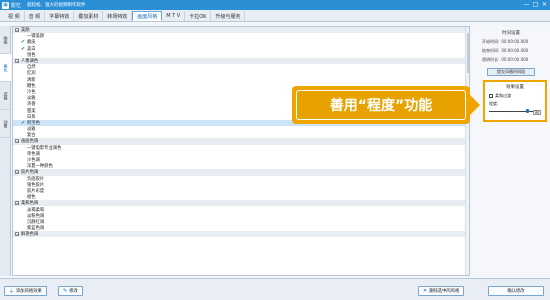  I want to click on main-tab-bar: 视 频音 频字幕特效 叠加素材 转场特效 画面风格 M T V 卡拉OK 升级与服务, so click(275, 16).